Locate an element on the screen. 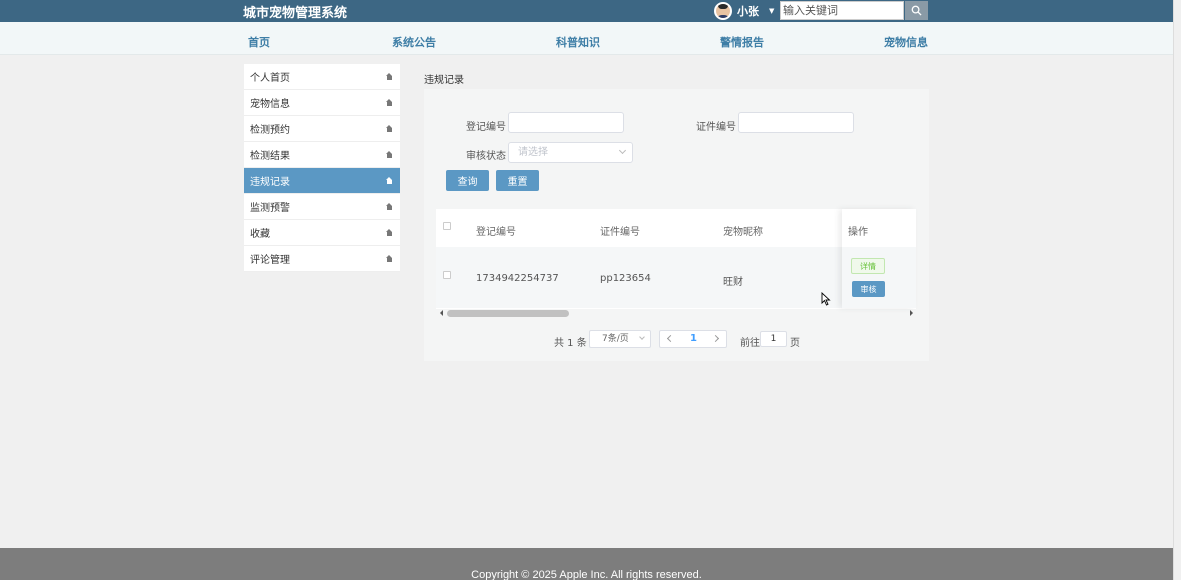  cert-no-label: 证件编号 is located at coordinates (716, 127).